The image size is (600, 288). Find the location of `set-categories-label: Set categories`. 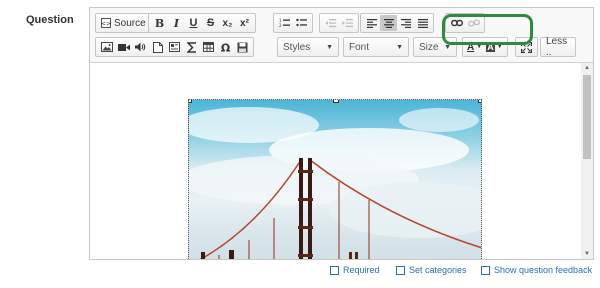

set-categories-label: Set categories is located at coordinates (438, 270).